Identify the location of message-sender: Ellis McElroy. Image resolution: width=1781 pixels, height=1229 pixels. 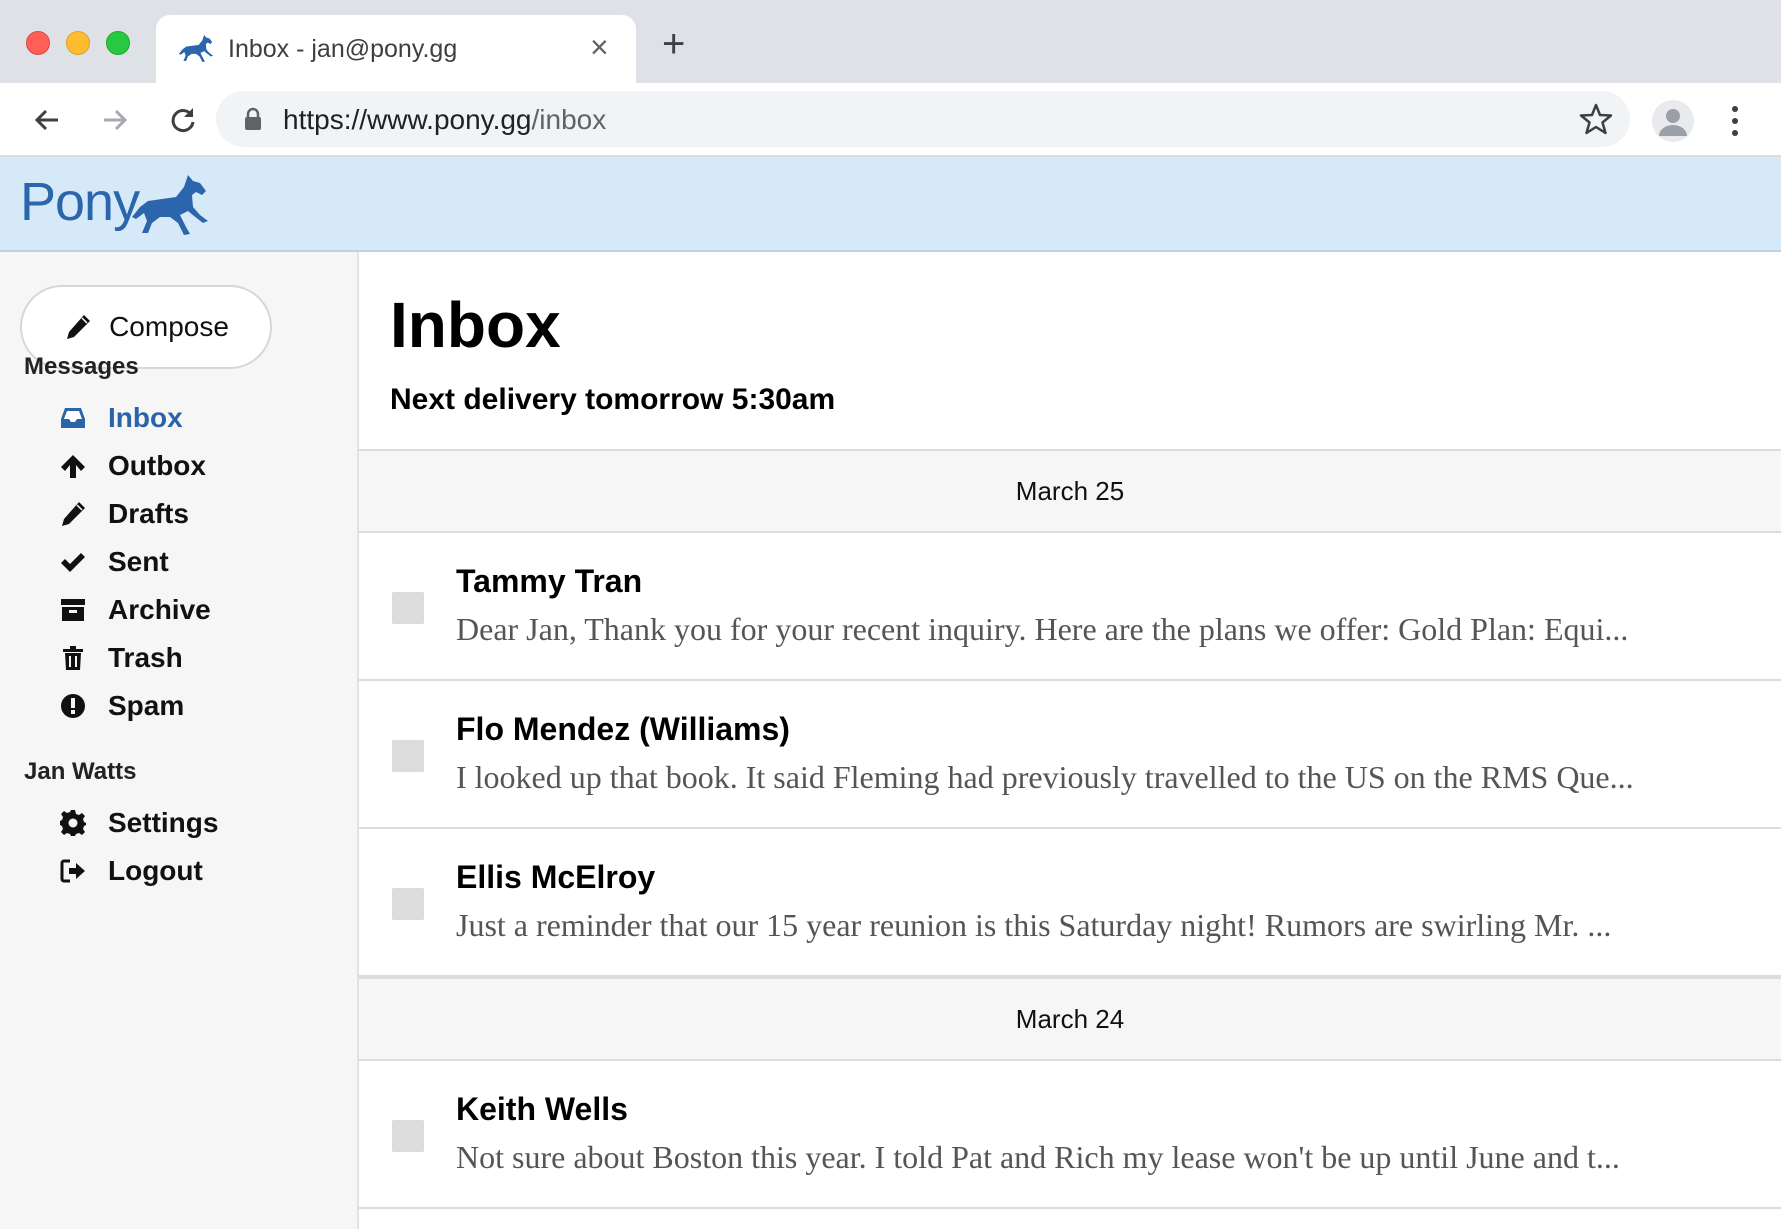
(556, 877).